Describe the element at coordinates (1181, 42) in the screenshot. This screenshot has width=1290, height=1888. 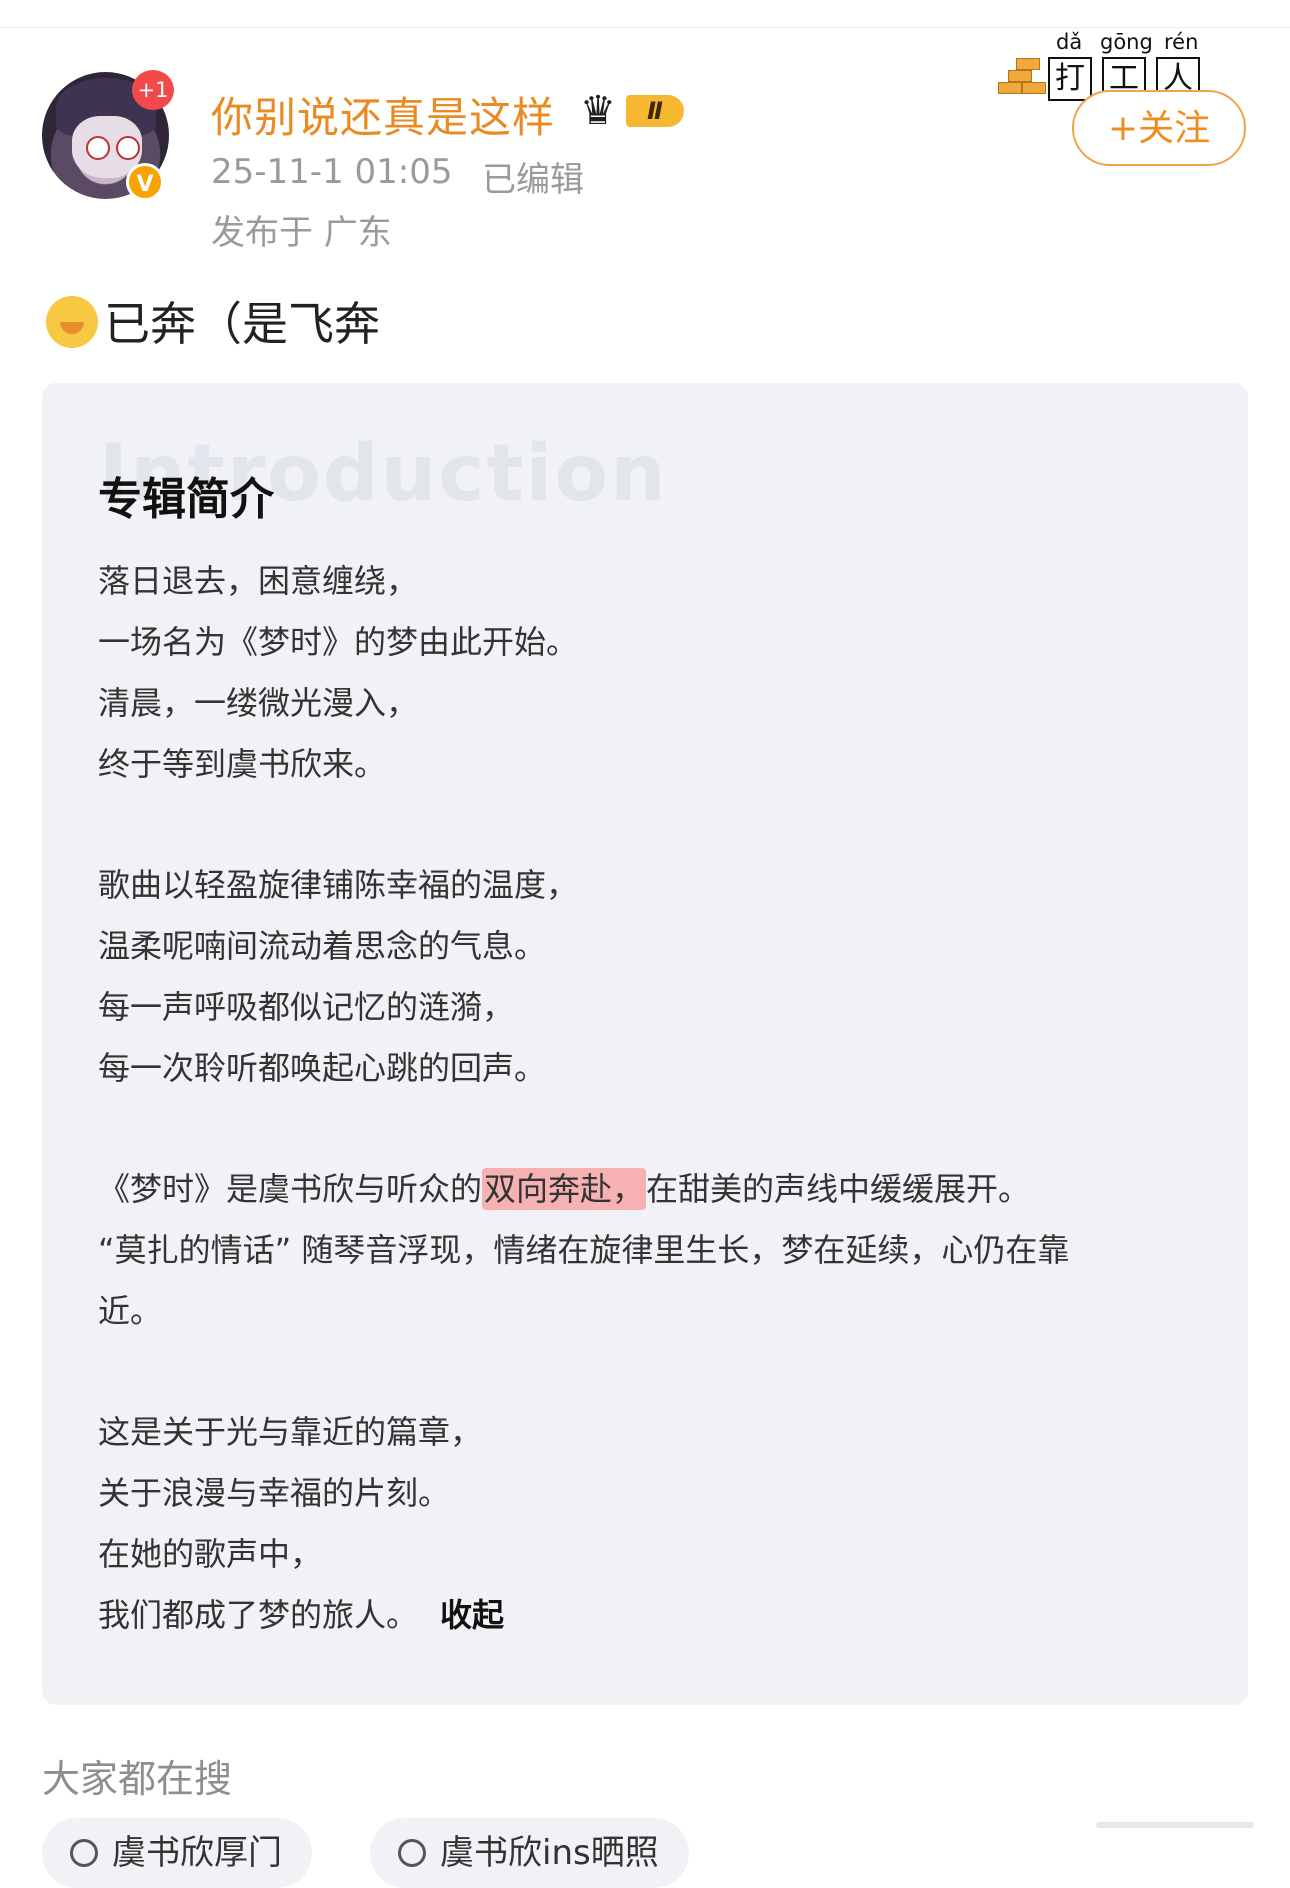
I see `sticker-pinyin-3: rén` at that location.